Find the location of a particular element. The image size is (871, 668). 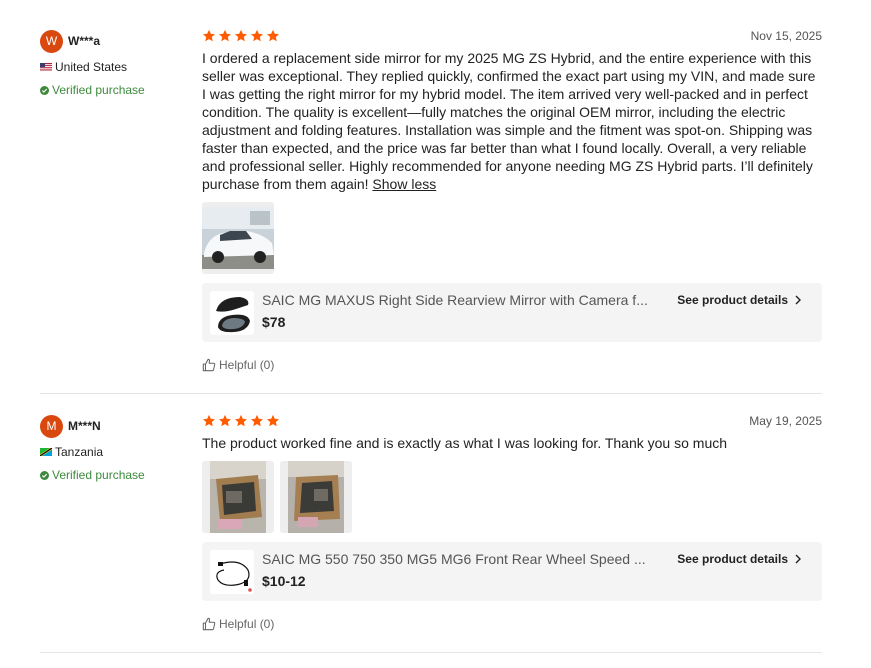

reviewer-name: W***a is located at coordinates (84, 41).